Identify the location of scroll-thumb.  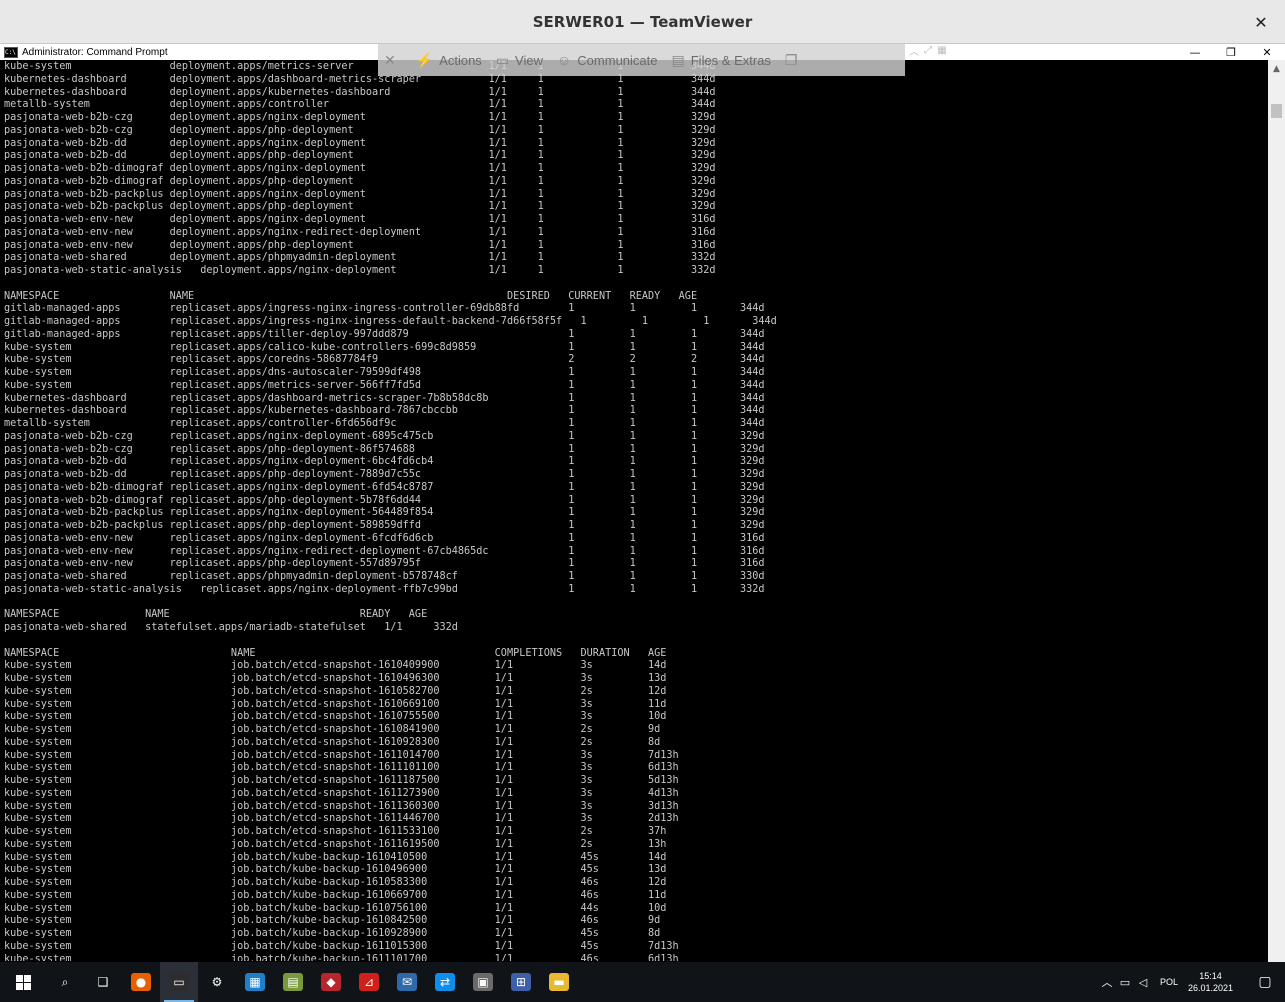
(1276, 111).